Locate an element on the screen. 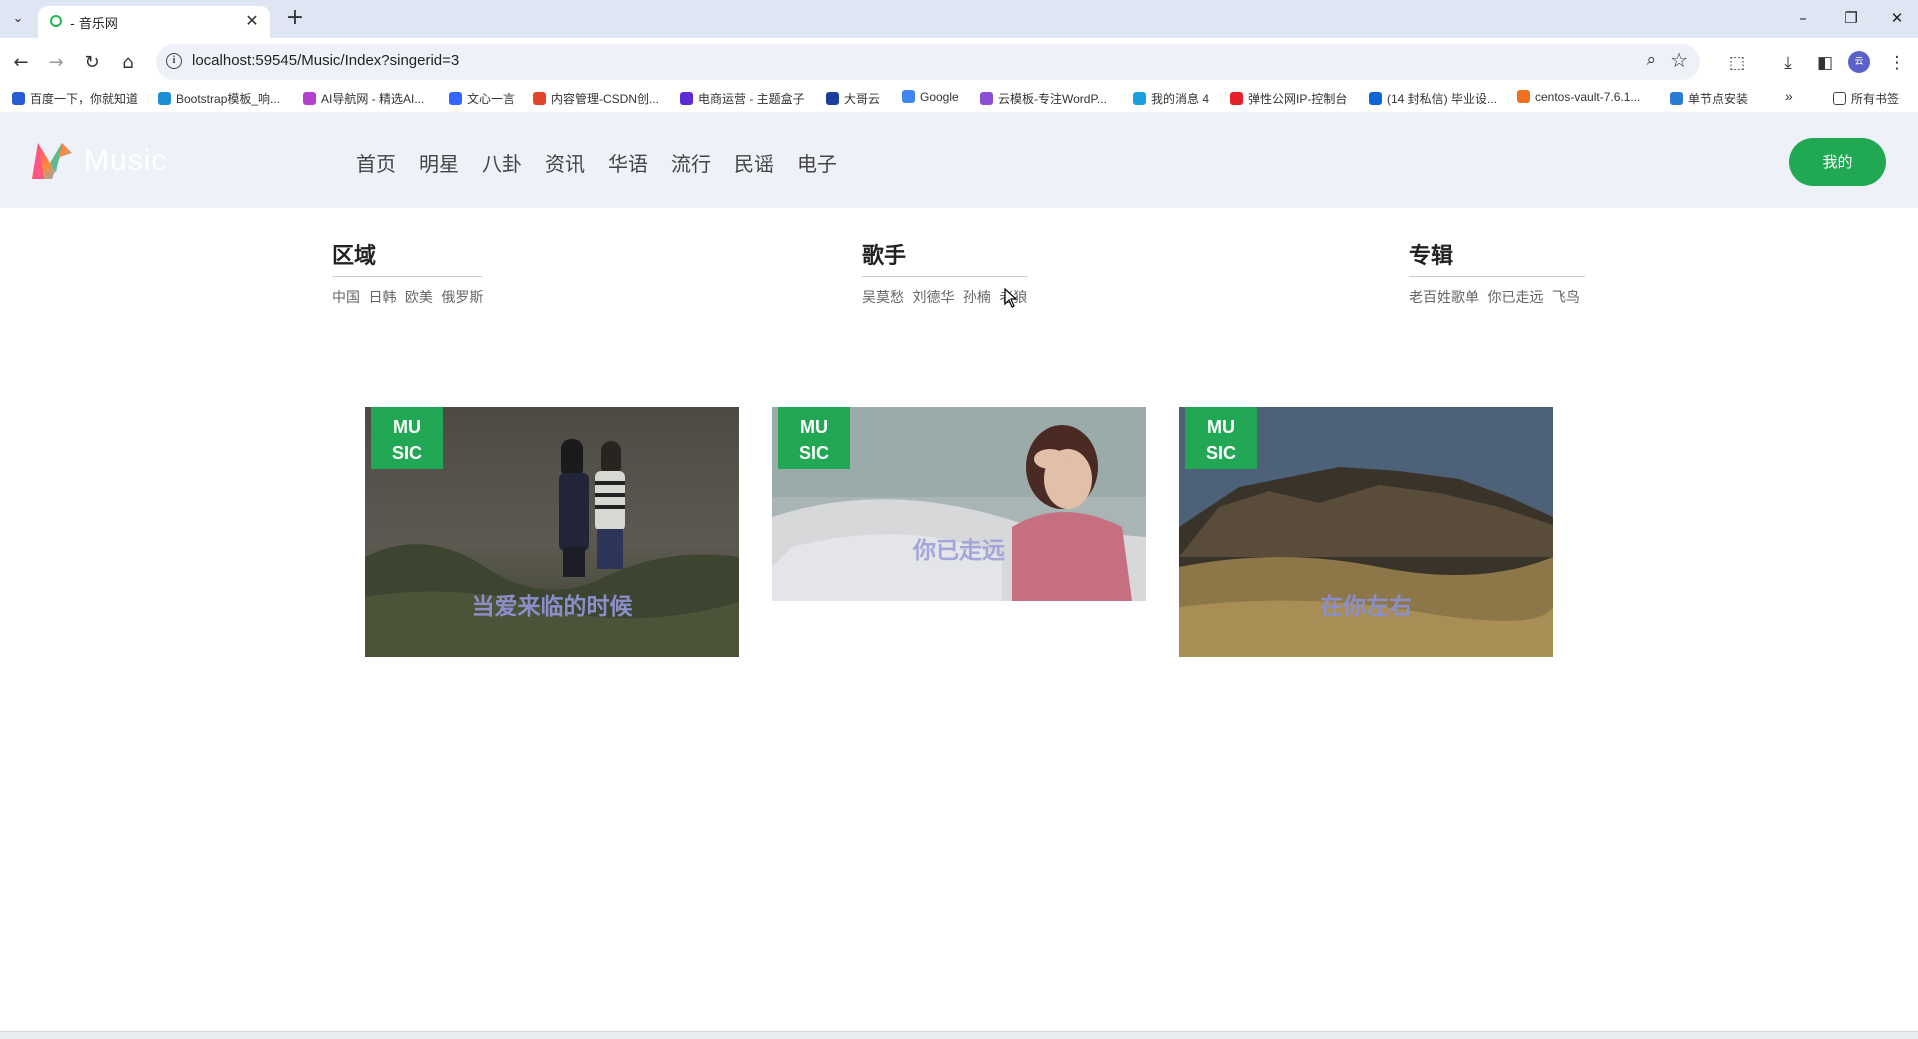 The width and height of the screenshot is (1918, 1039). song-card: MU SIC 你已走远 is located at coordinates (959, 504).